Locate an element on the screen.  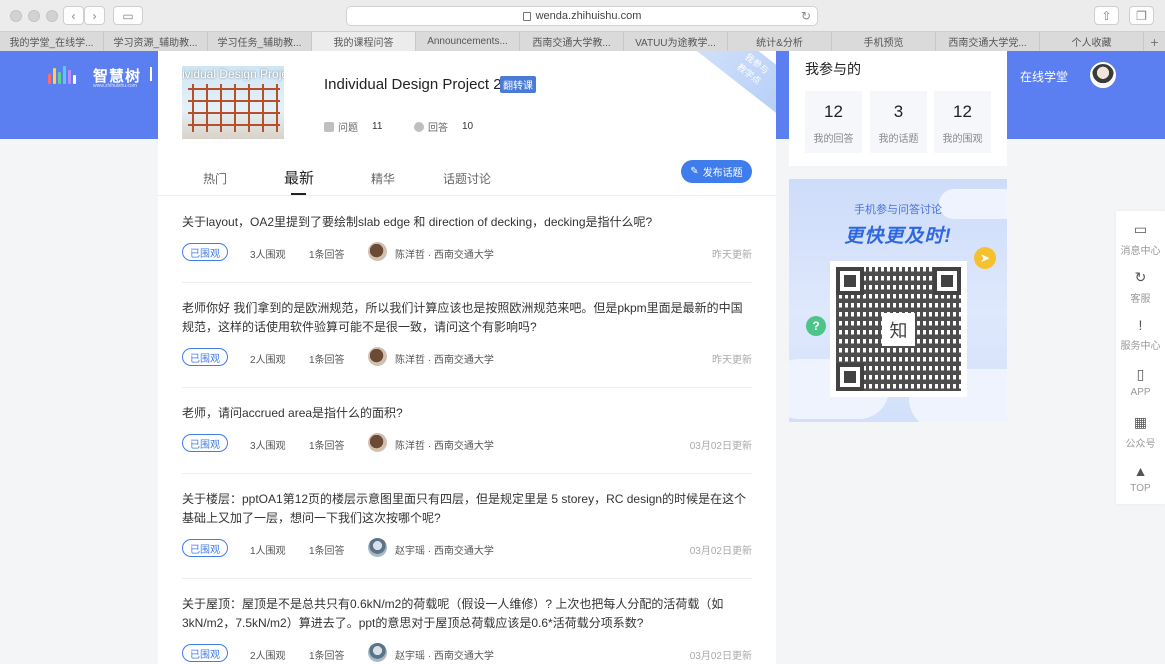
address-bar: wenda.zhihuishu.com ↻ is located at coordinates (582, 16).